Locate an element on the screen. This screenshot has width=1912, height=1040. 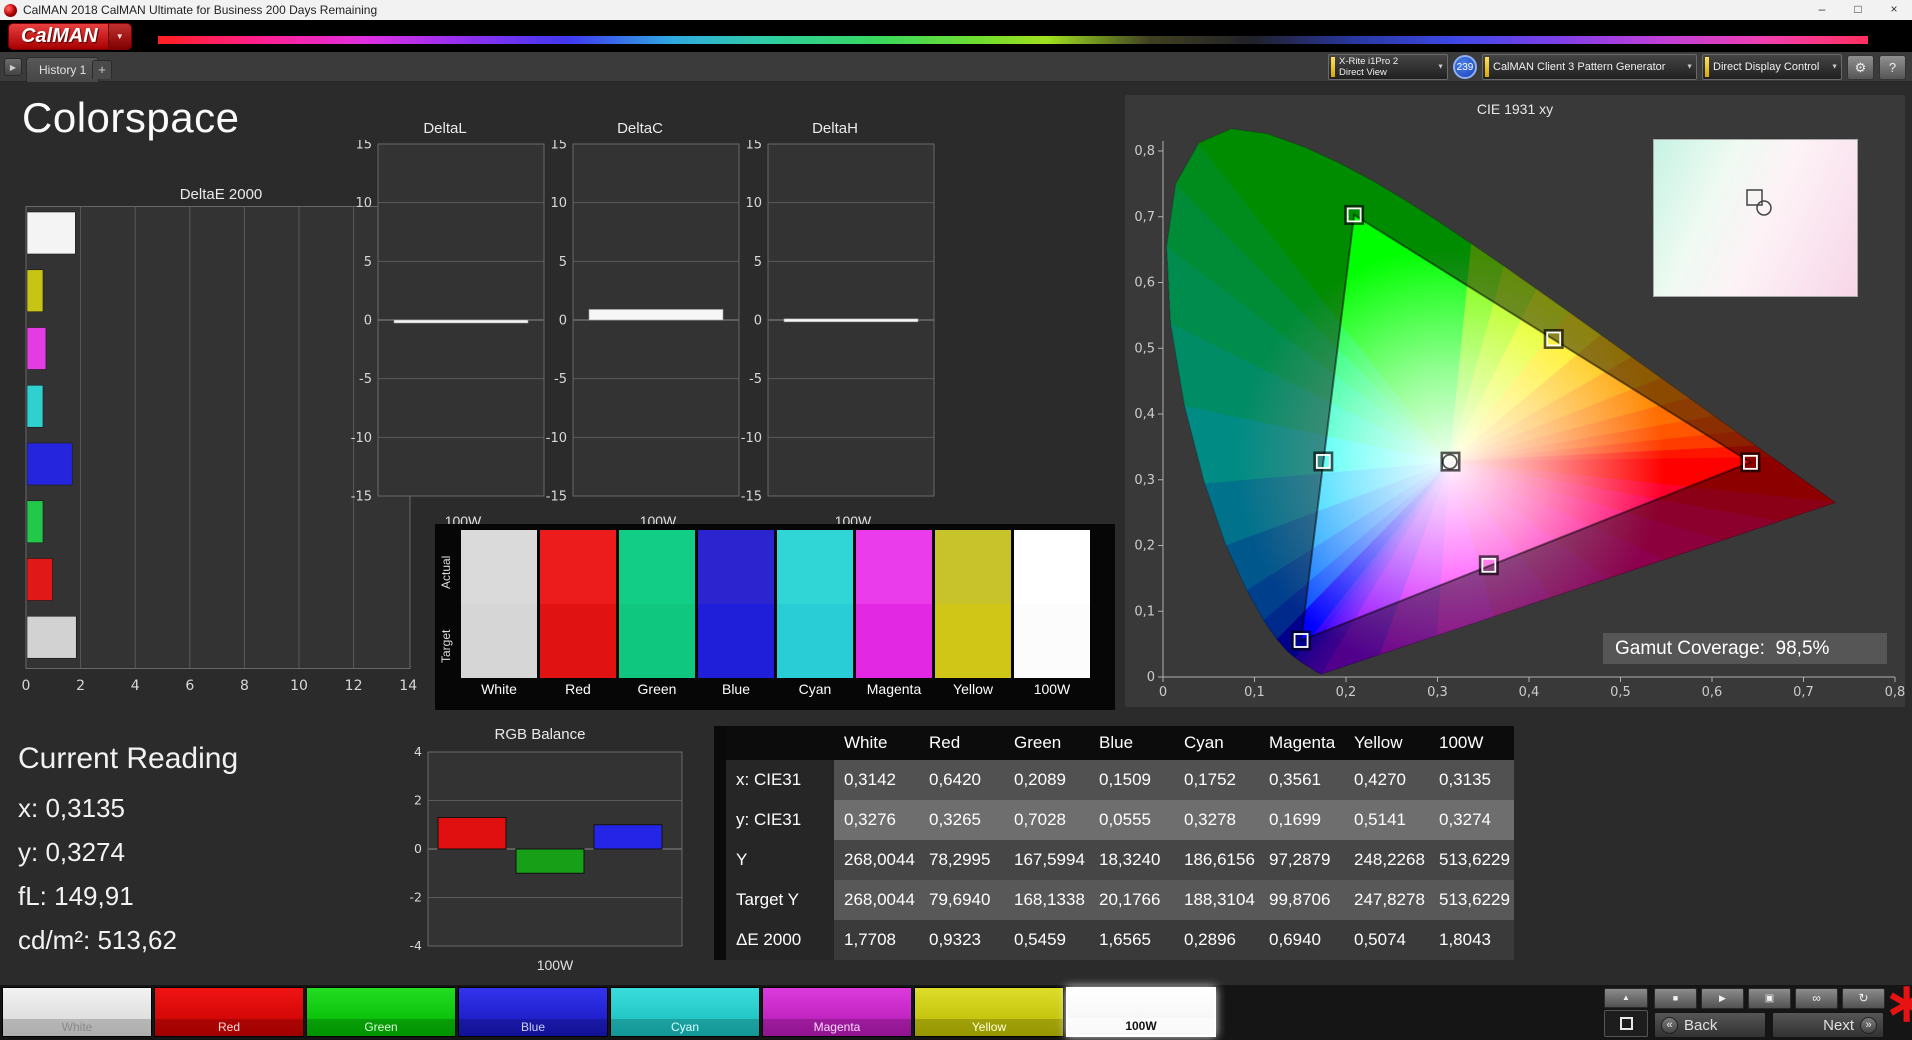
svg-text: 0,1 is located at coordinates (1254, 692).